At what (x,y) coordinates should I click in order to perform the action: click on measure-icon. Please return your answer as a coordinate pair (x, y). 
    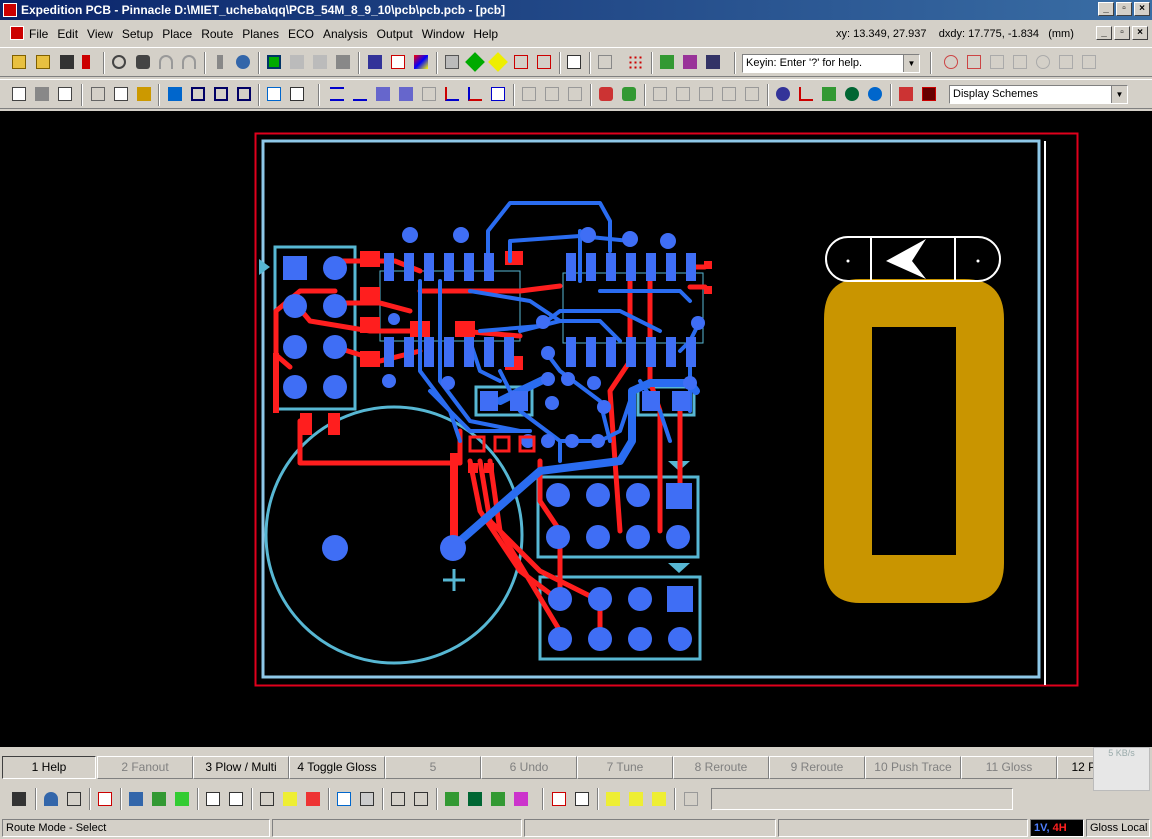
    Looking at the image, I should click on (582, 799).